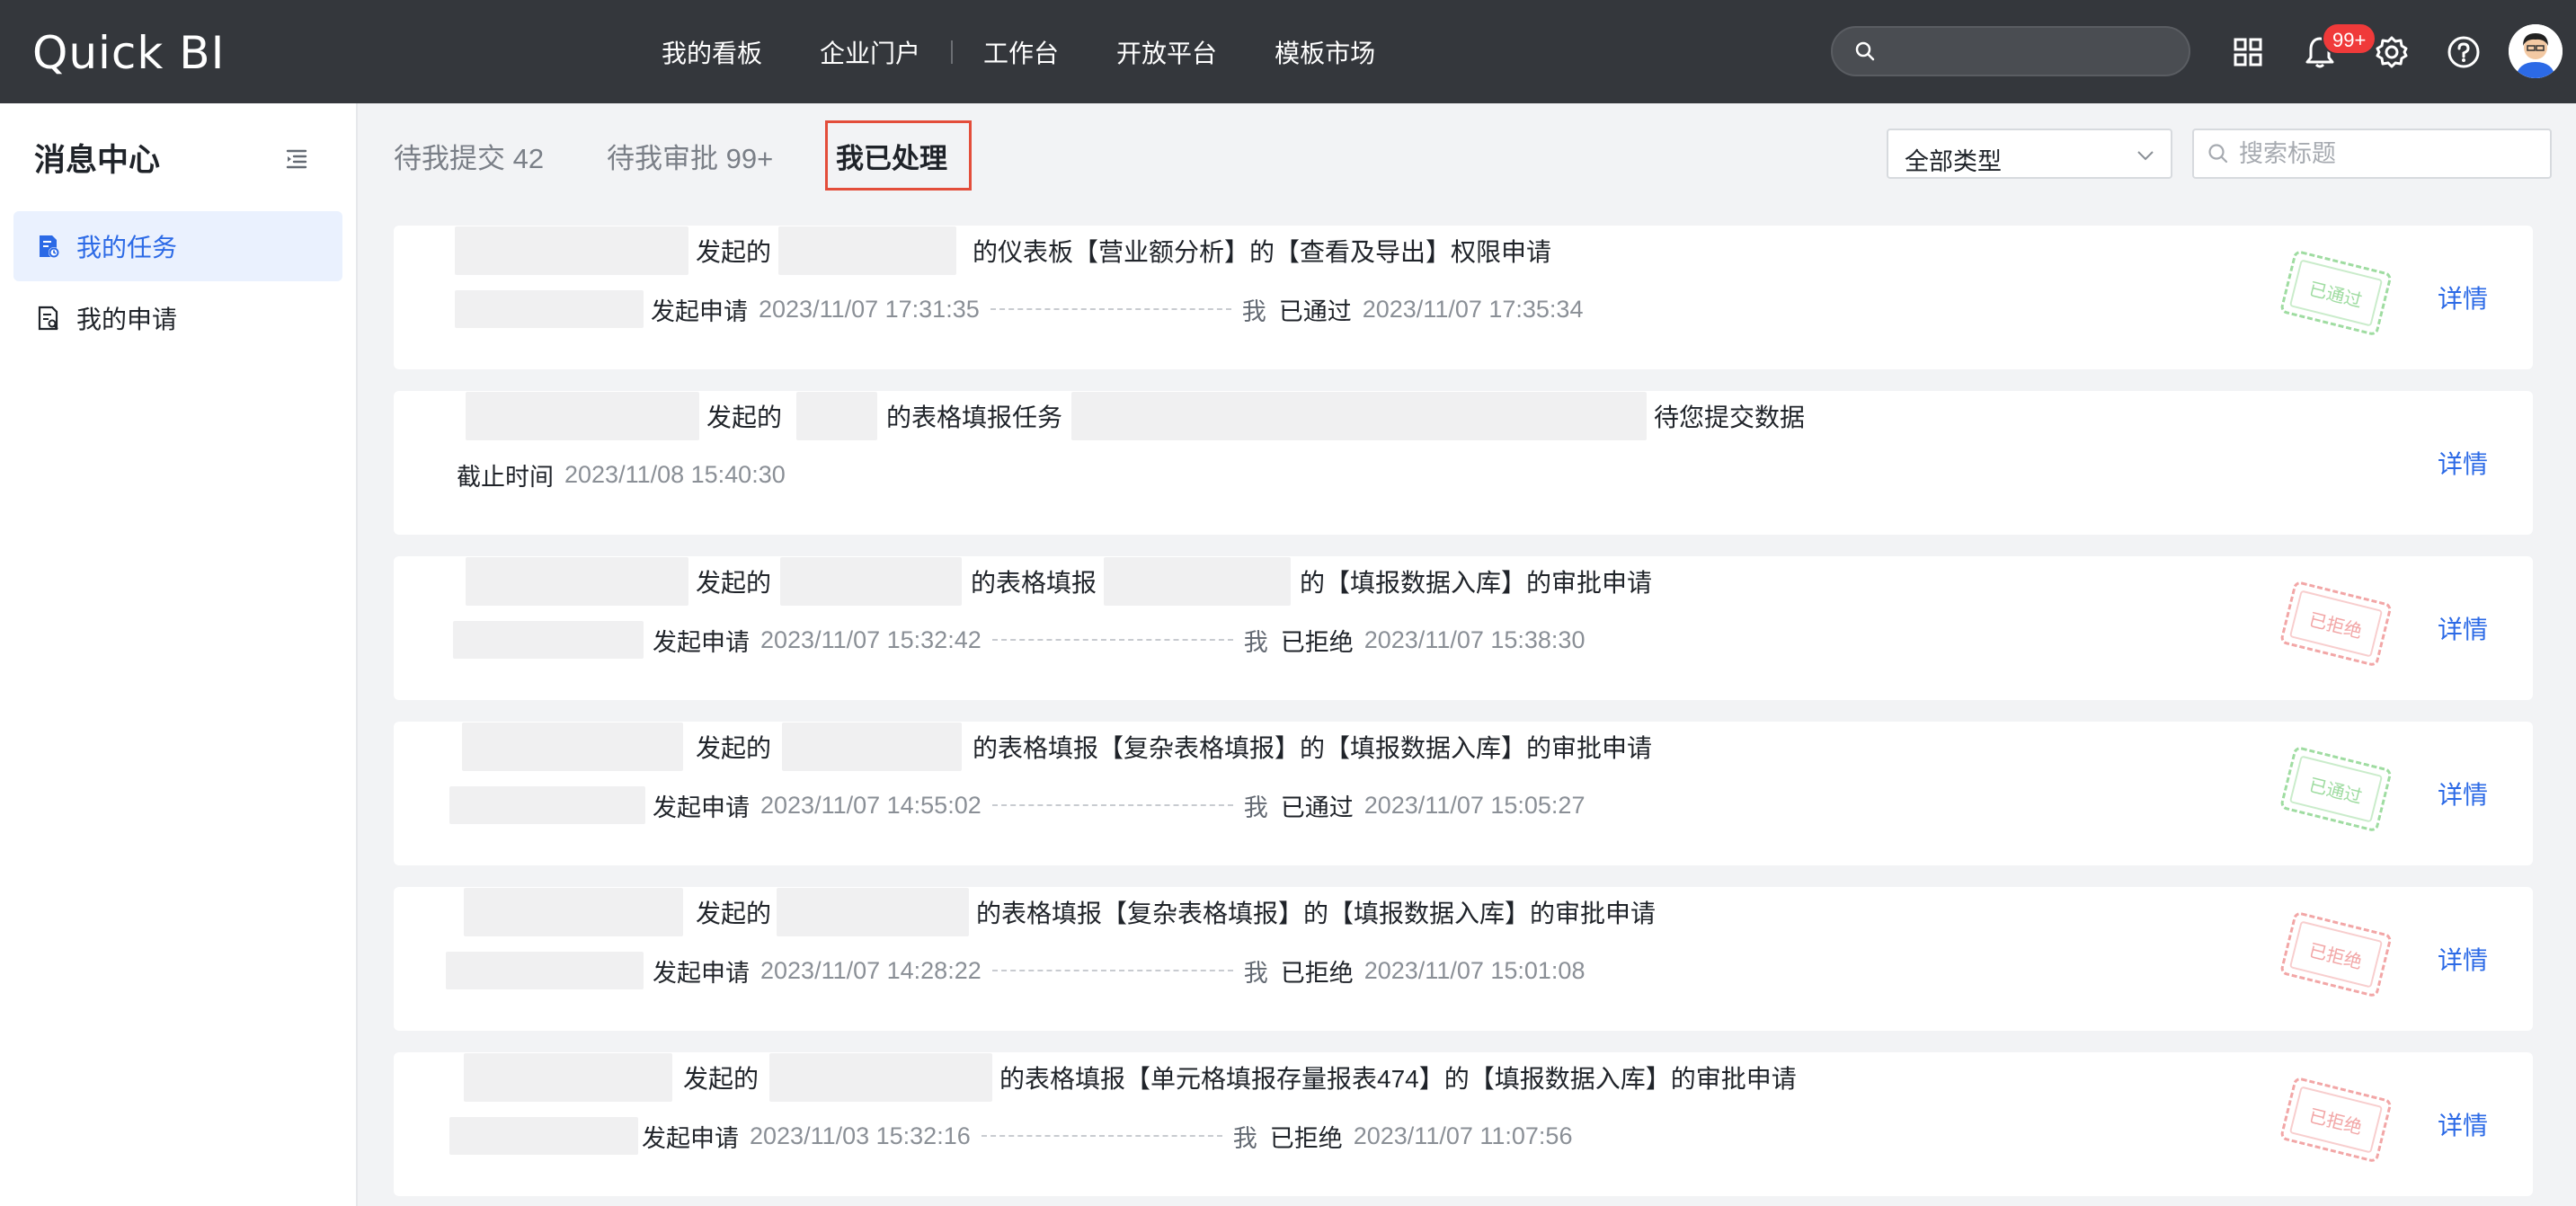  What do you see at coordinates (49, 246) in the screenshot?
I see `task-doc-icon` at bounding box center [49, 246].